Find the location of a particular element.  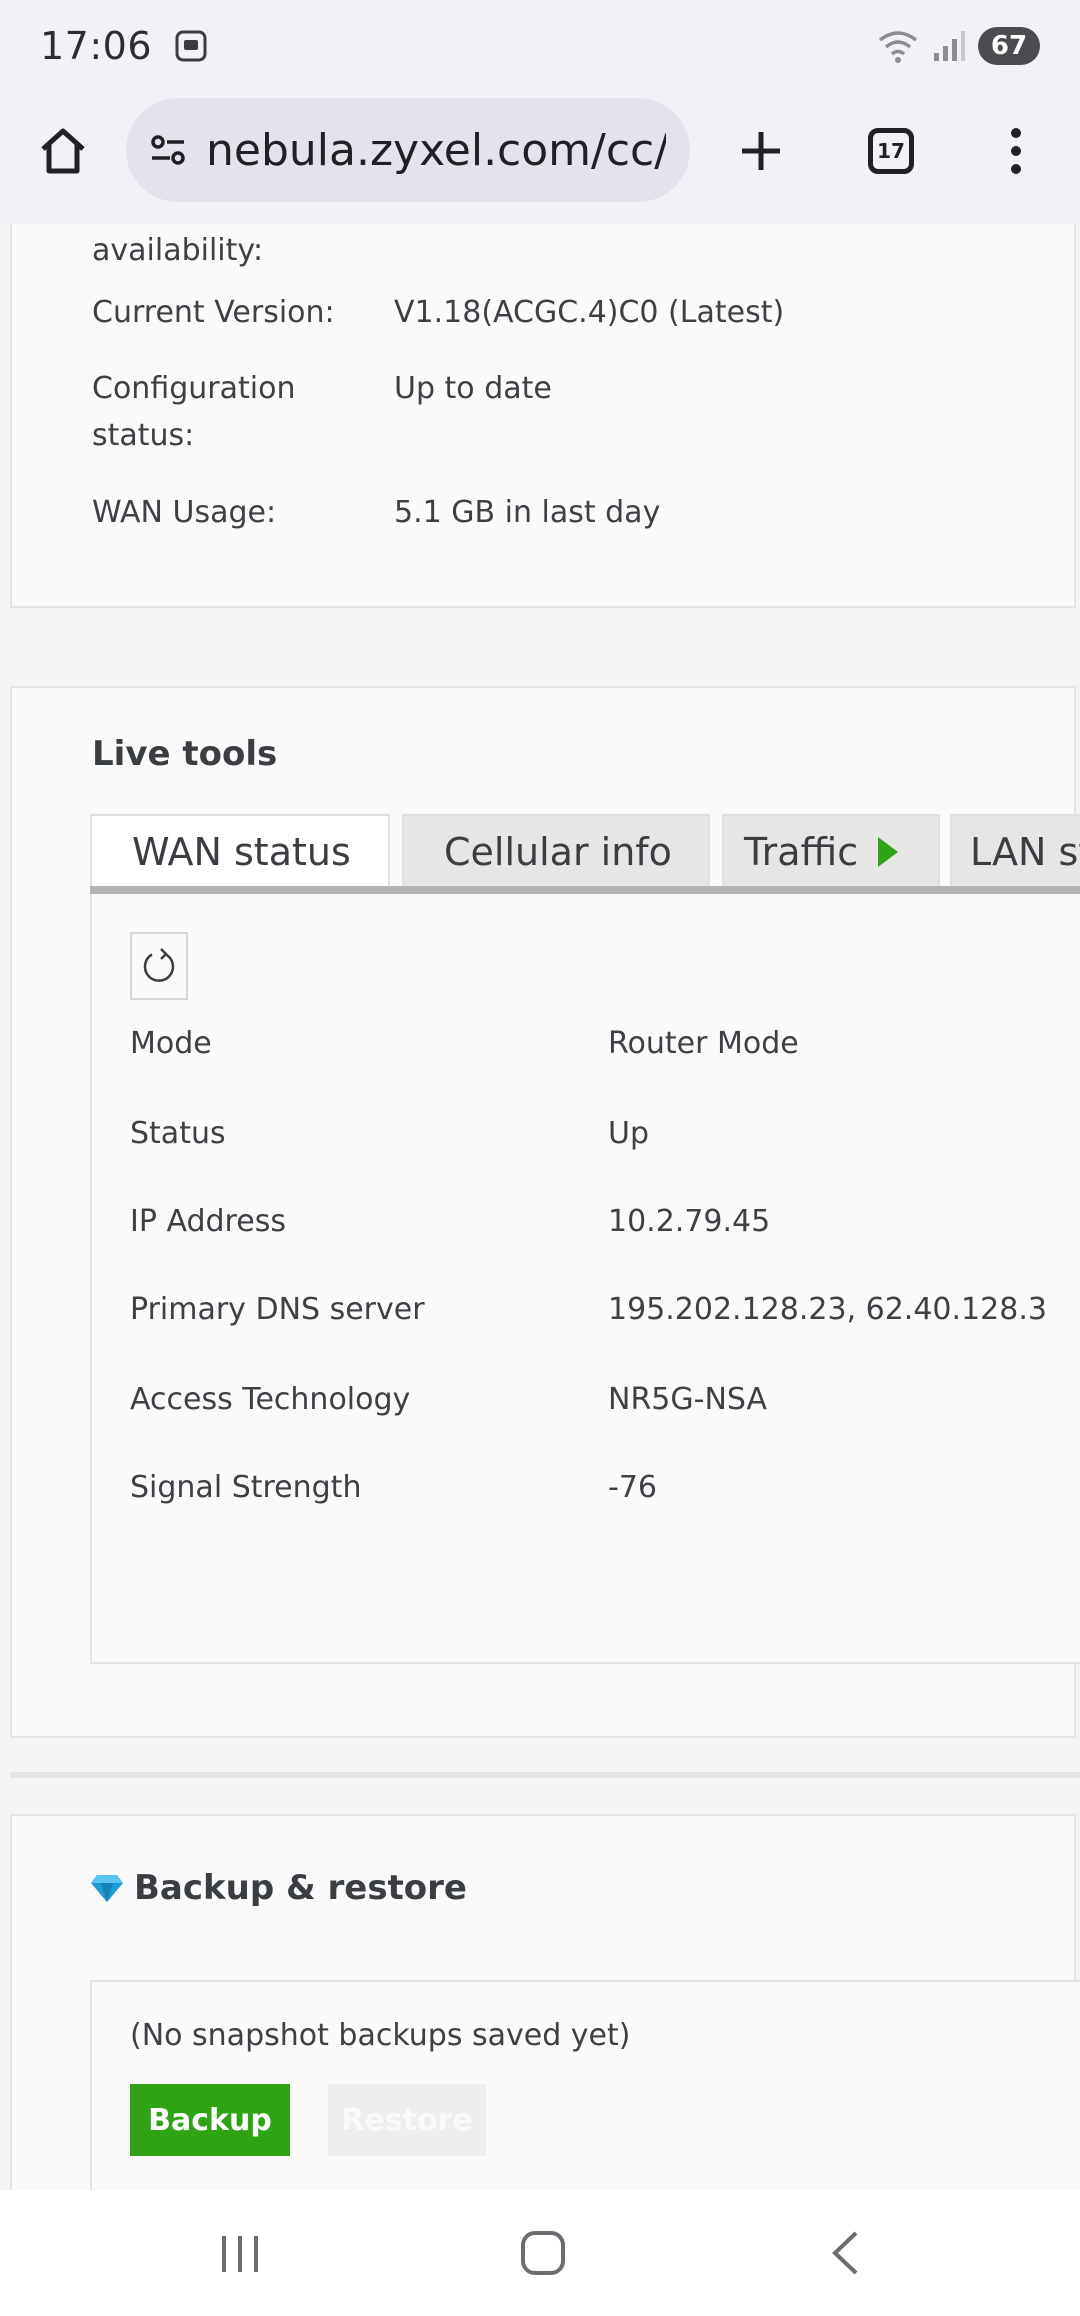

tab-cellular-info-label: Cellular info is located at coordinates (558, 852).